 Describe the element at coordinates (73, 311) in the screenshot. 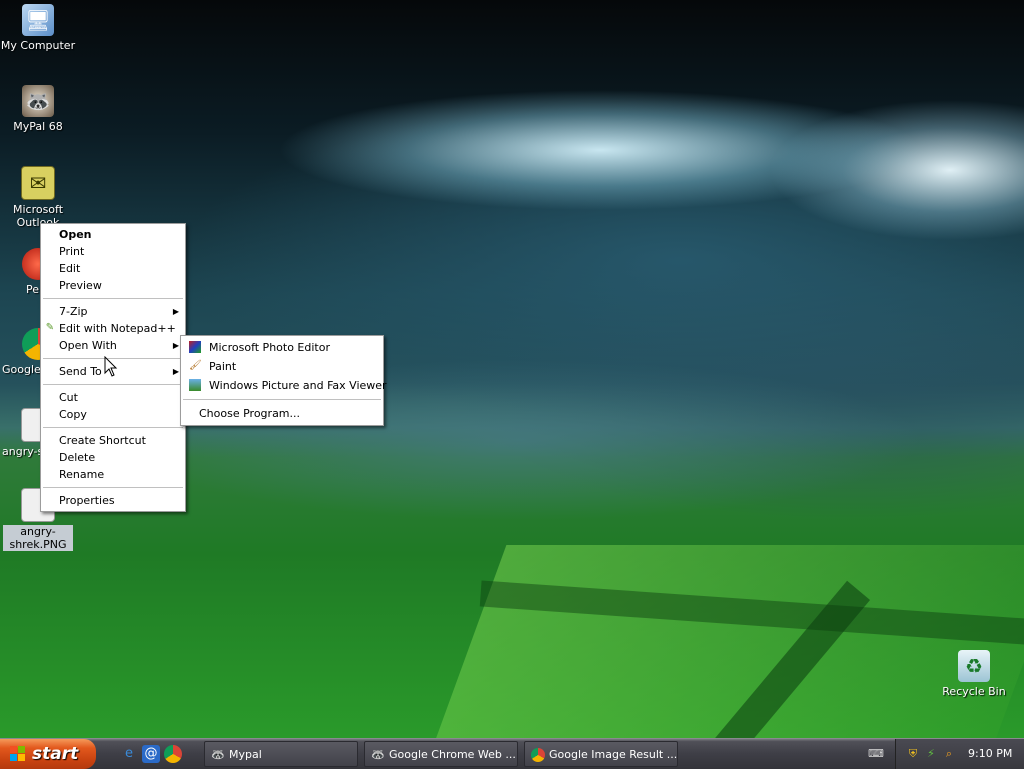

I see `menu-item-label: 7-Zip` at that location.